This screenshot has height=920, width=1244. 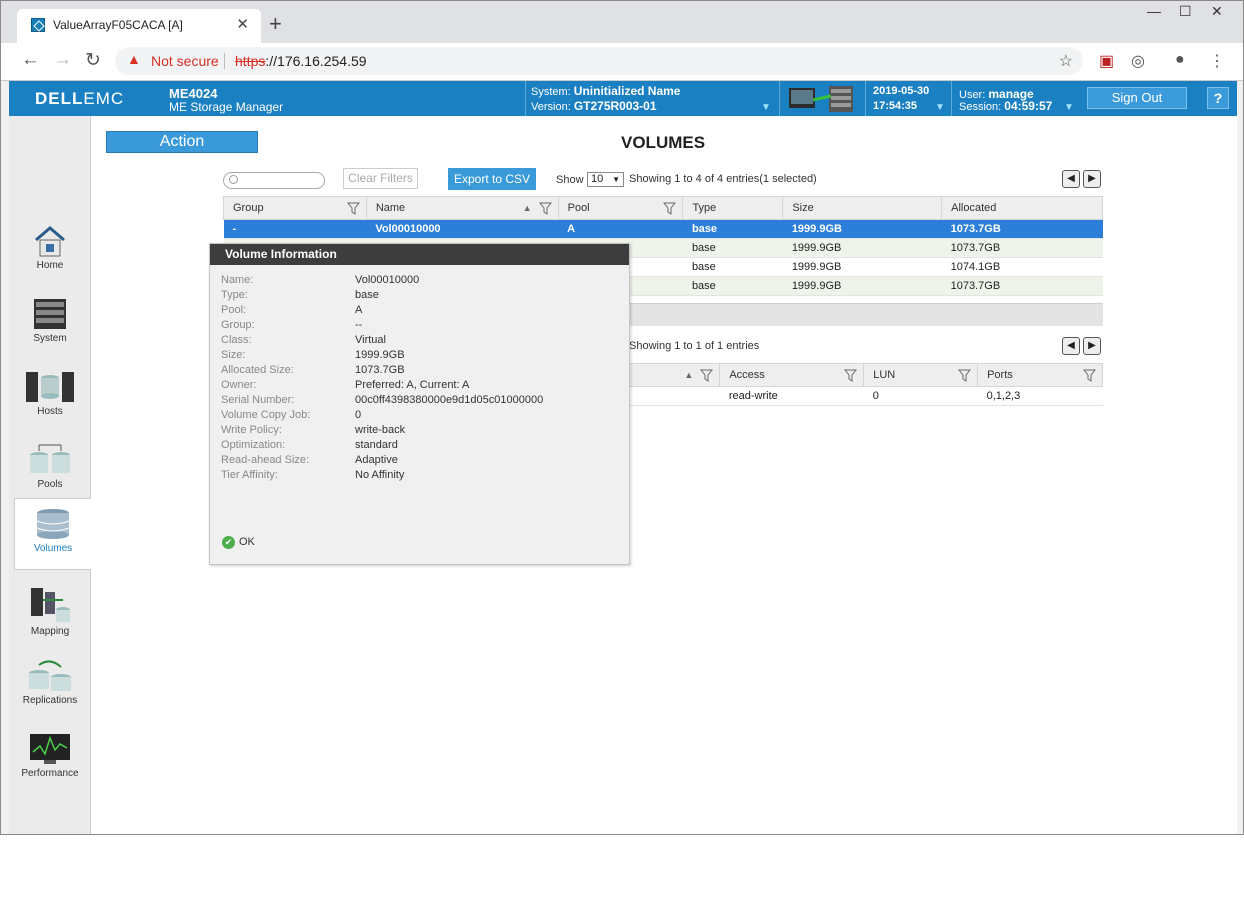 I want to click on field-value: --, so click(x=359, y=325).